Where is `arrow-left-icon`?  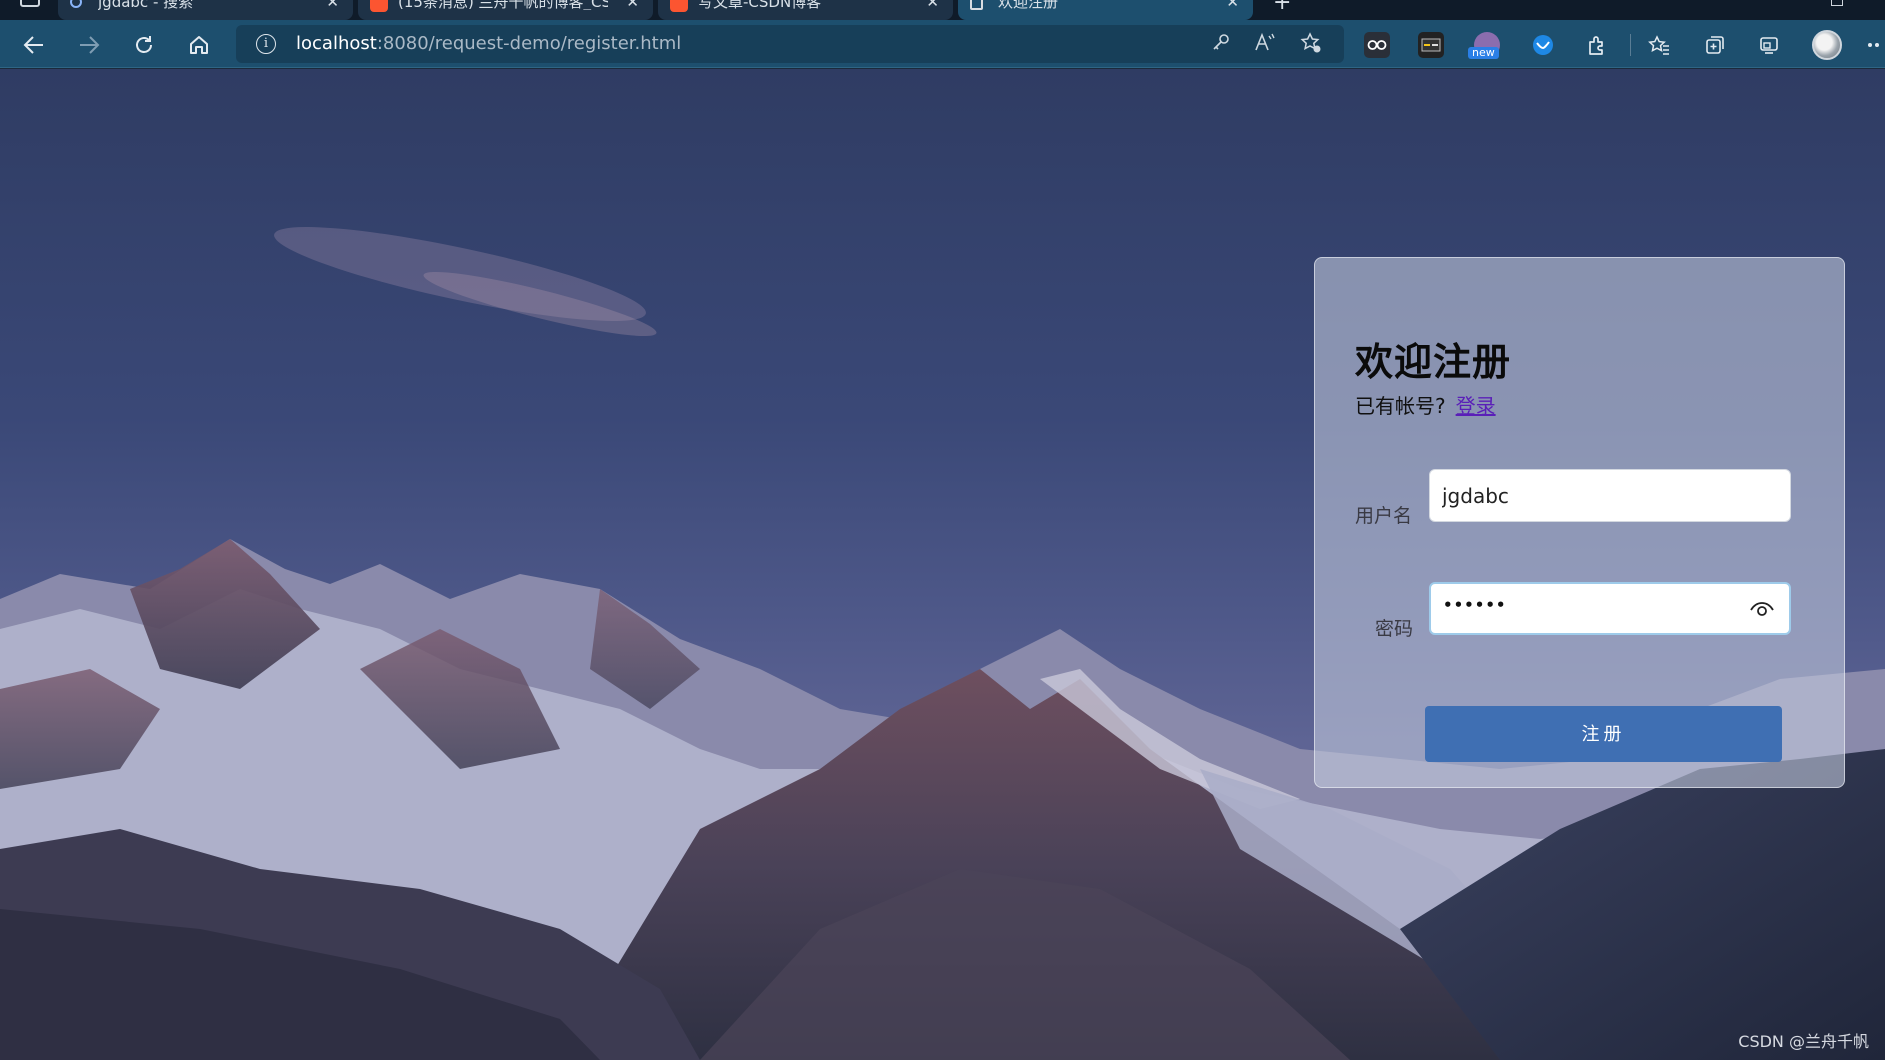 arrow-left-icon is located at coordinates (33, 45).